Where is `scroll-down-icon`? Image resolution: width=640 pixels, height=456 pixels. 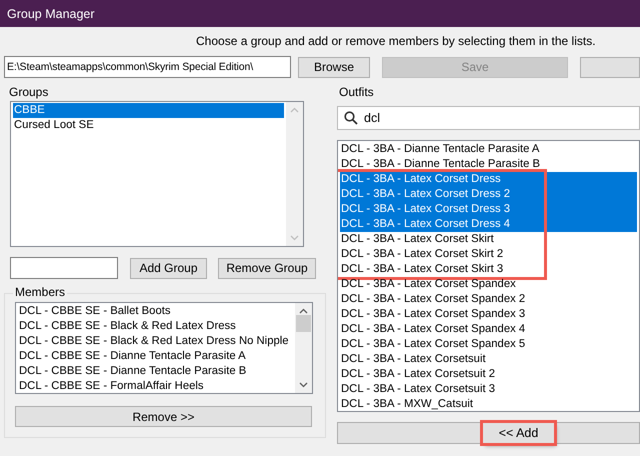
scroll-down-icon is located at coordinates (303, 385).